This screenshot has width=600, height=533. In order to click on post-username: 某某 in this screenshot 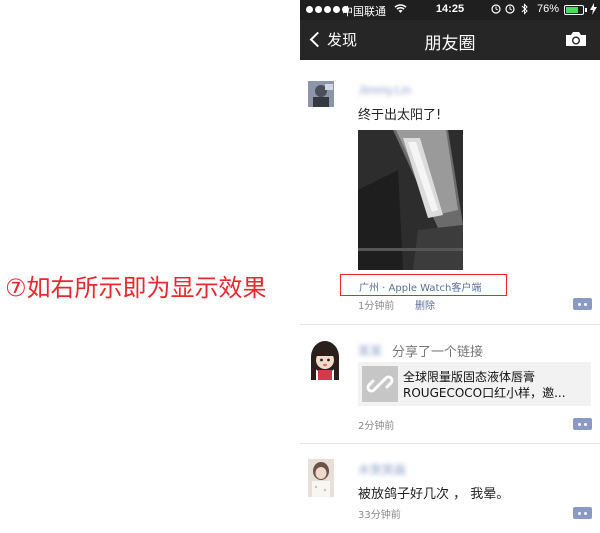, I will do `click(370, 350)`.